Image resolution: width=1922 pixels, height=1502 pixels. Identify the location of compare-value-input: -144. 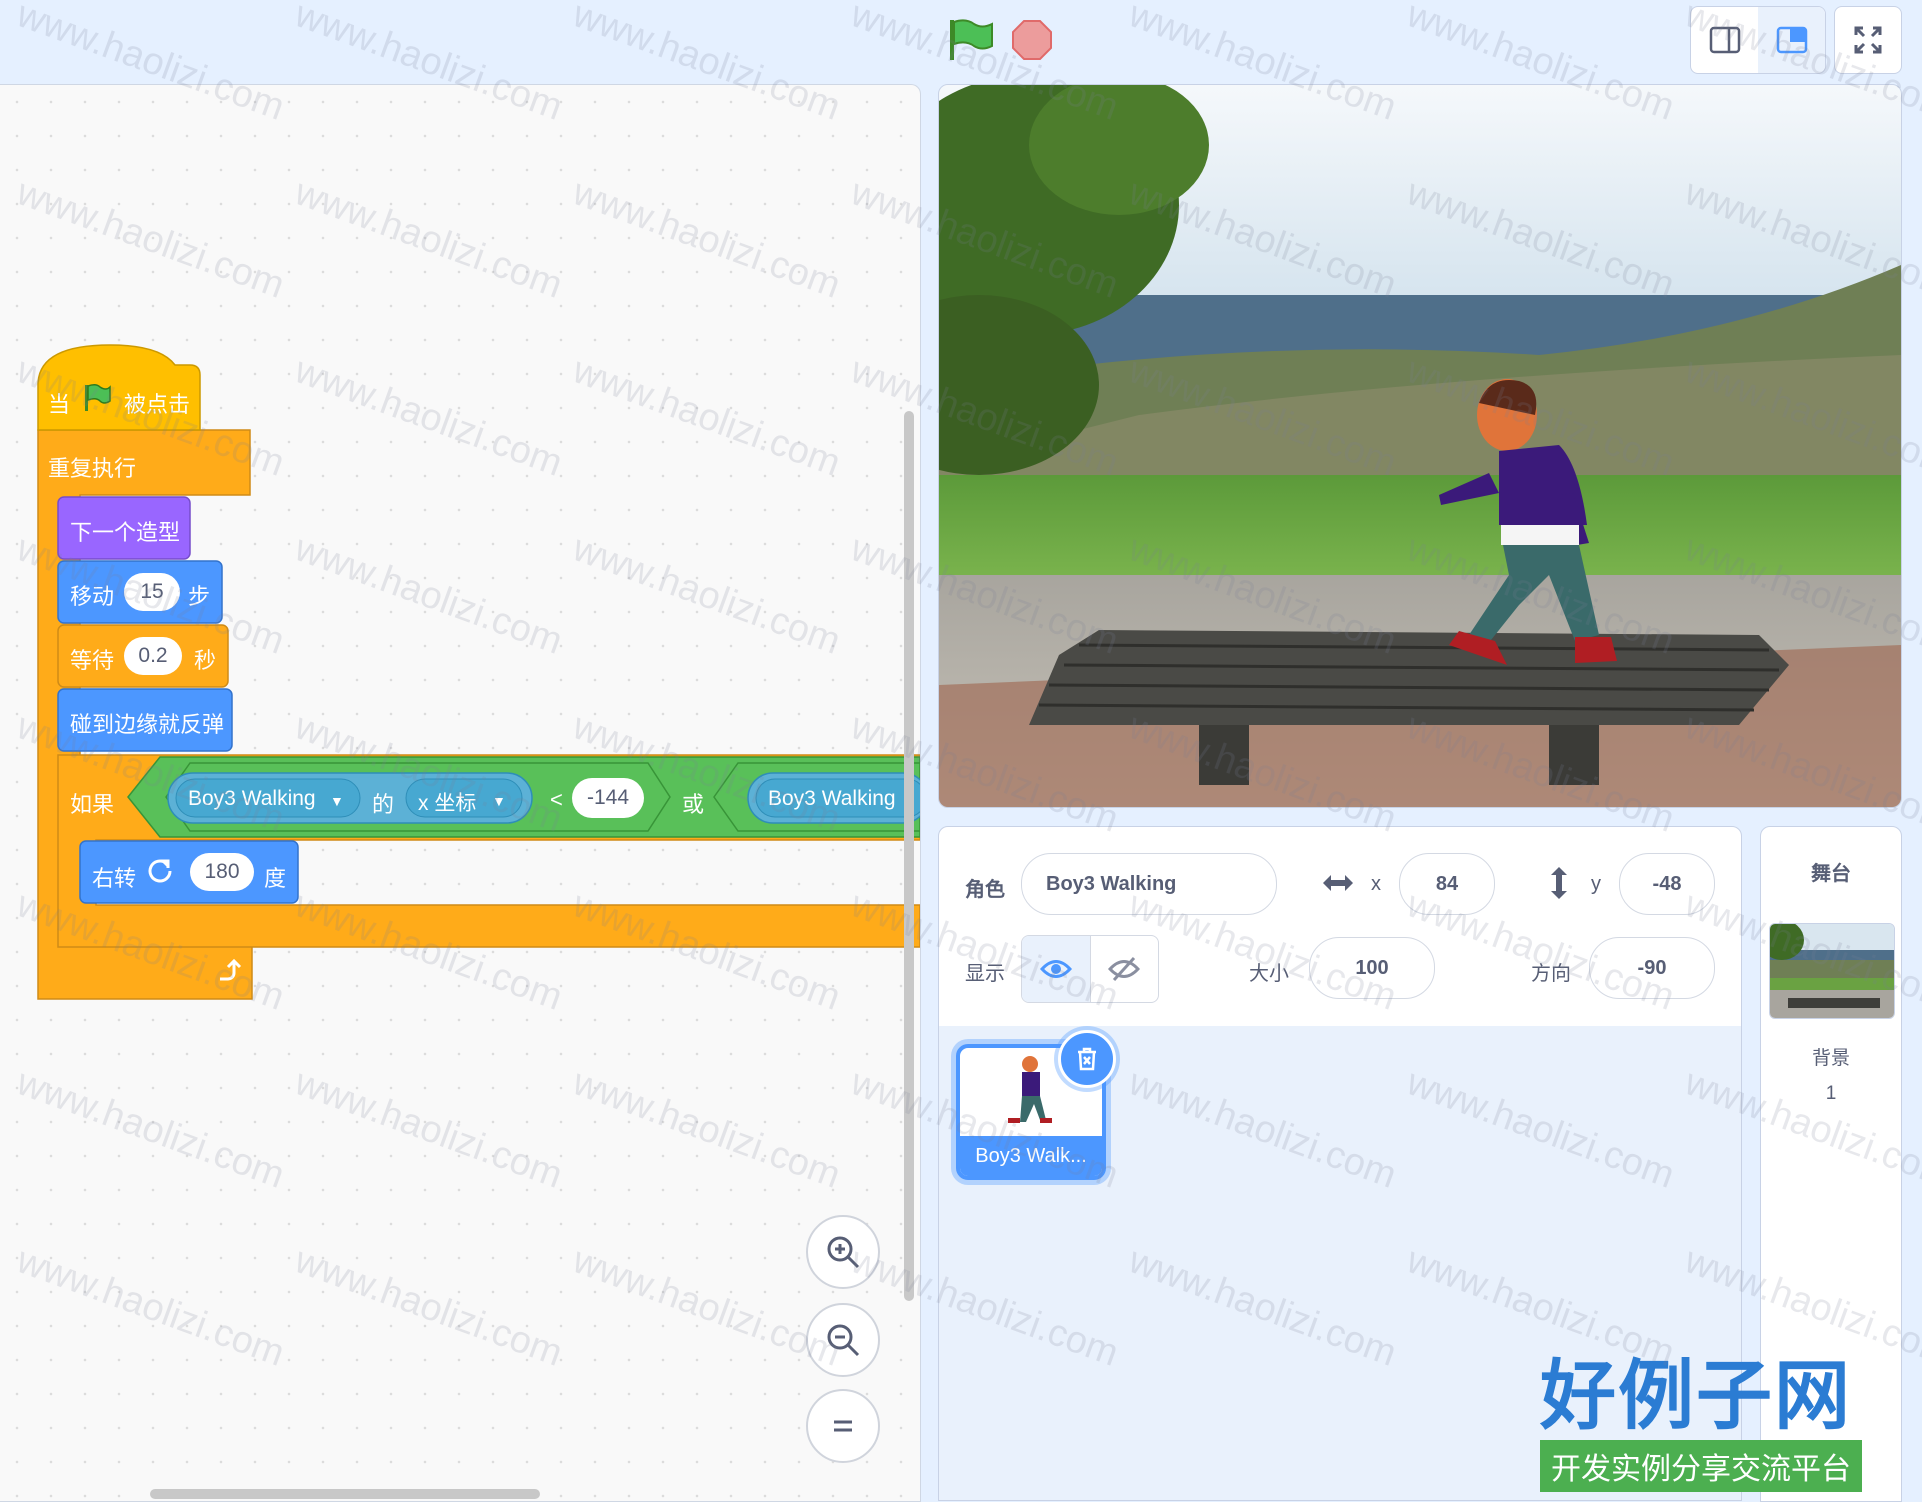
(608, 798).